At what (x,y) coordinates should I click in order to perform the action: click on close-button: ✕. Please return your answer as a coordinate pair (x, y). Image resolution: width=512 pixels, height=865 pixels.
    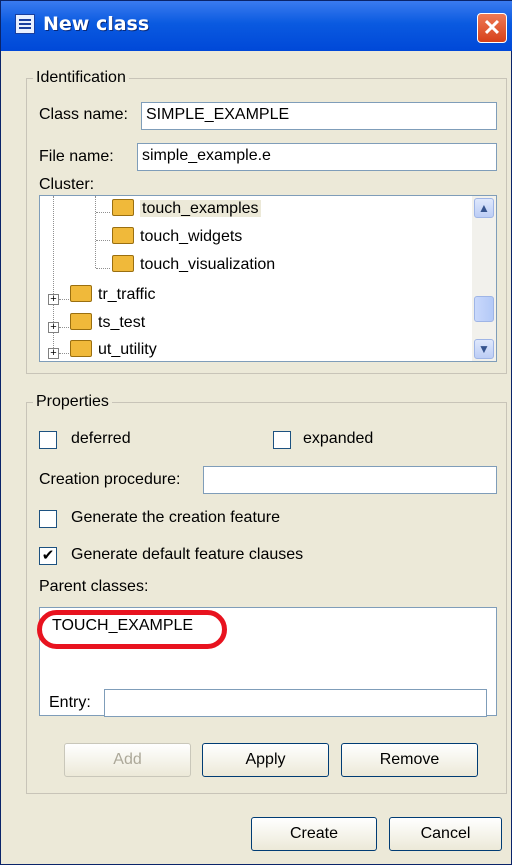
    Looking at the image, I should click on (492, 28).